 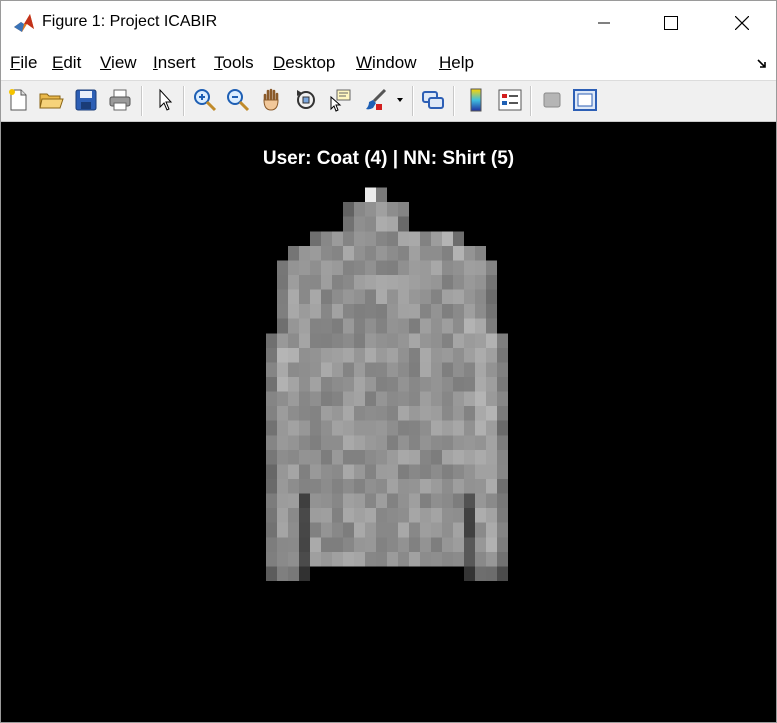 I want to click on brush-button, so click(x=376, y=100).